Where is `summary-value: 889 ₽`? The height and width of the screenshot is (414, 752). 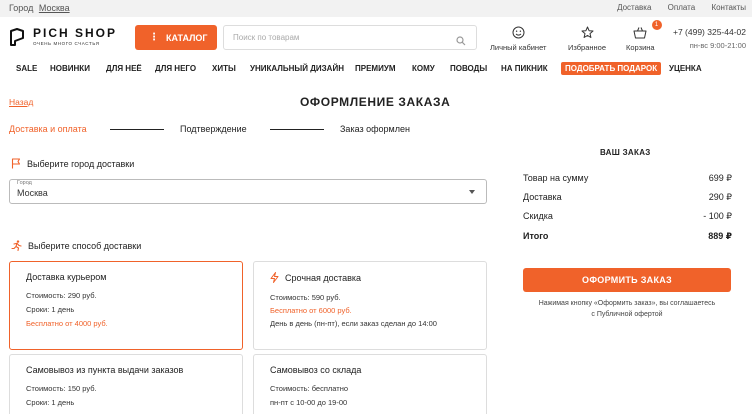
summary-value: 889 ₽ is located at coordinates (720, 236).